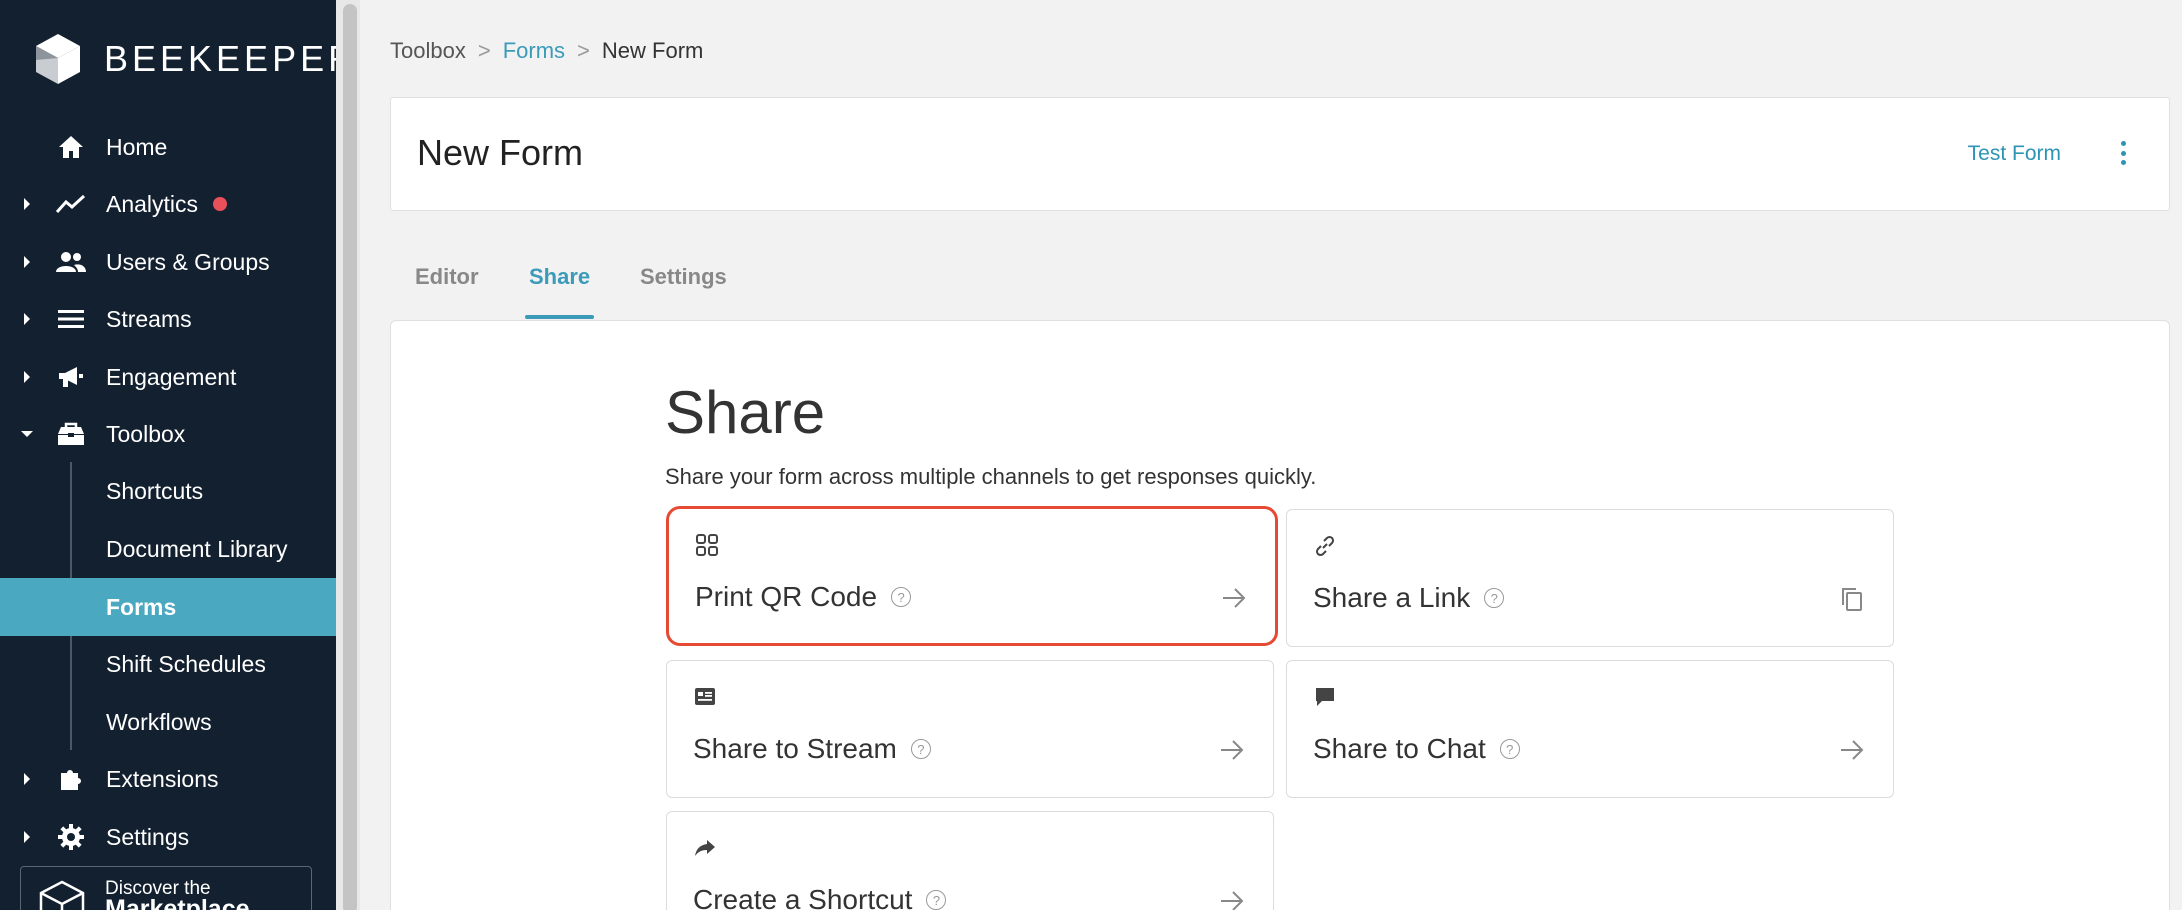  I want to click on sidebar-subitem-shortcuts: Shortcuts, so click(168, 491).